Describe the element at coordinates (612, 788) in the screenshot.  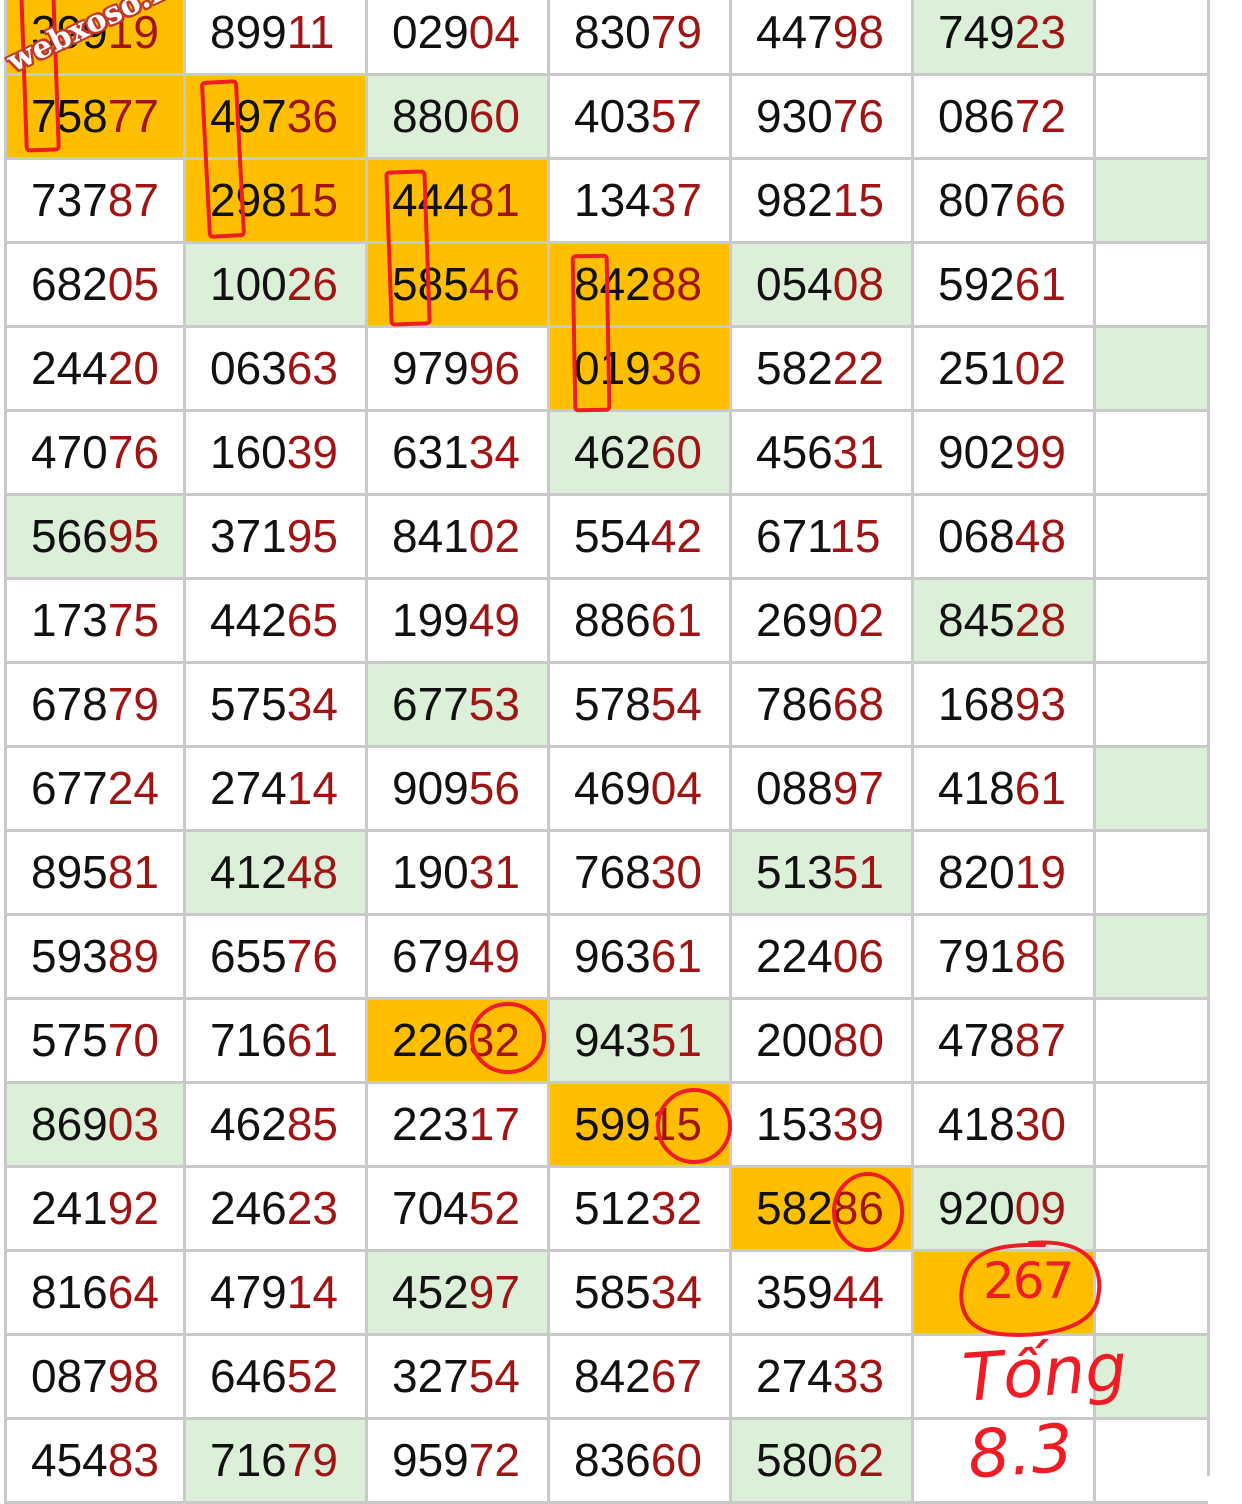
I see `number-head: 469` at that location.